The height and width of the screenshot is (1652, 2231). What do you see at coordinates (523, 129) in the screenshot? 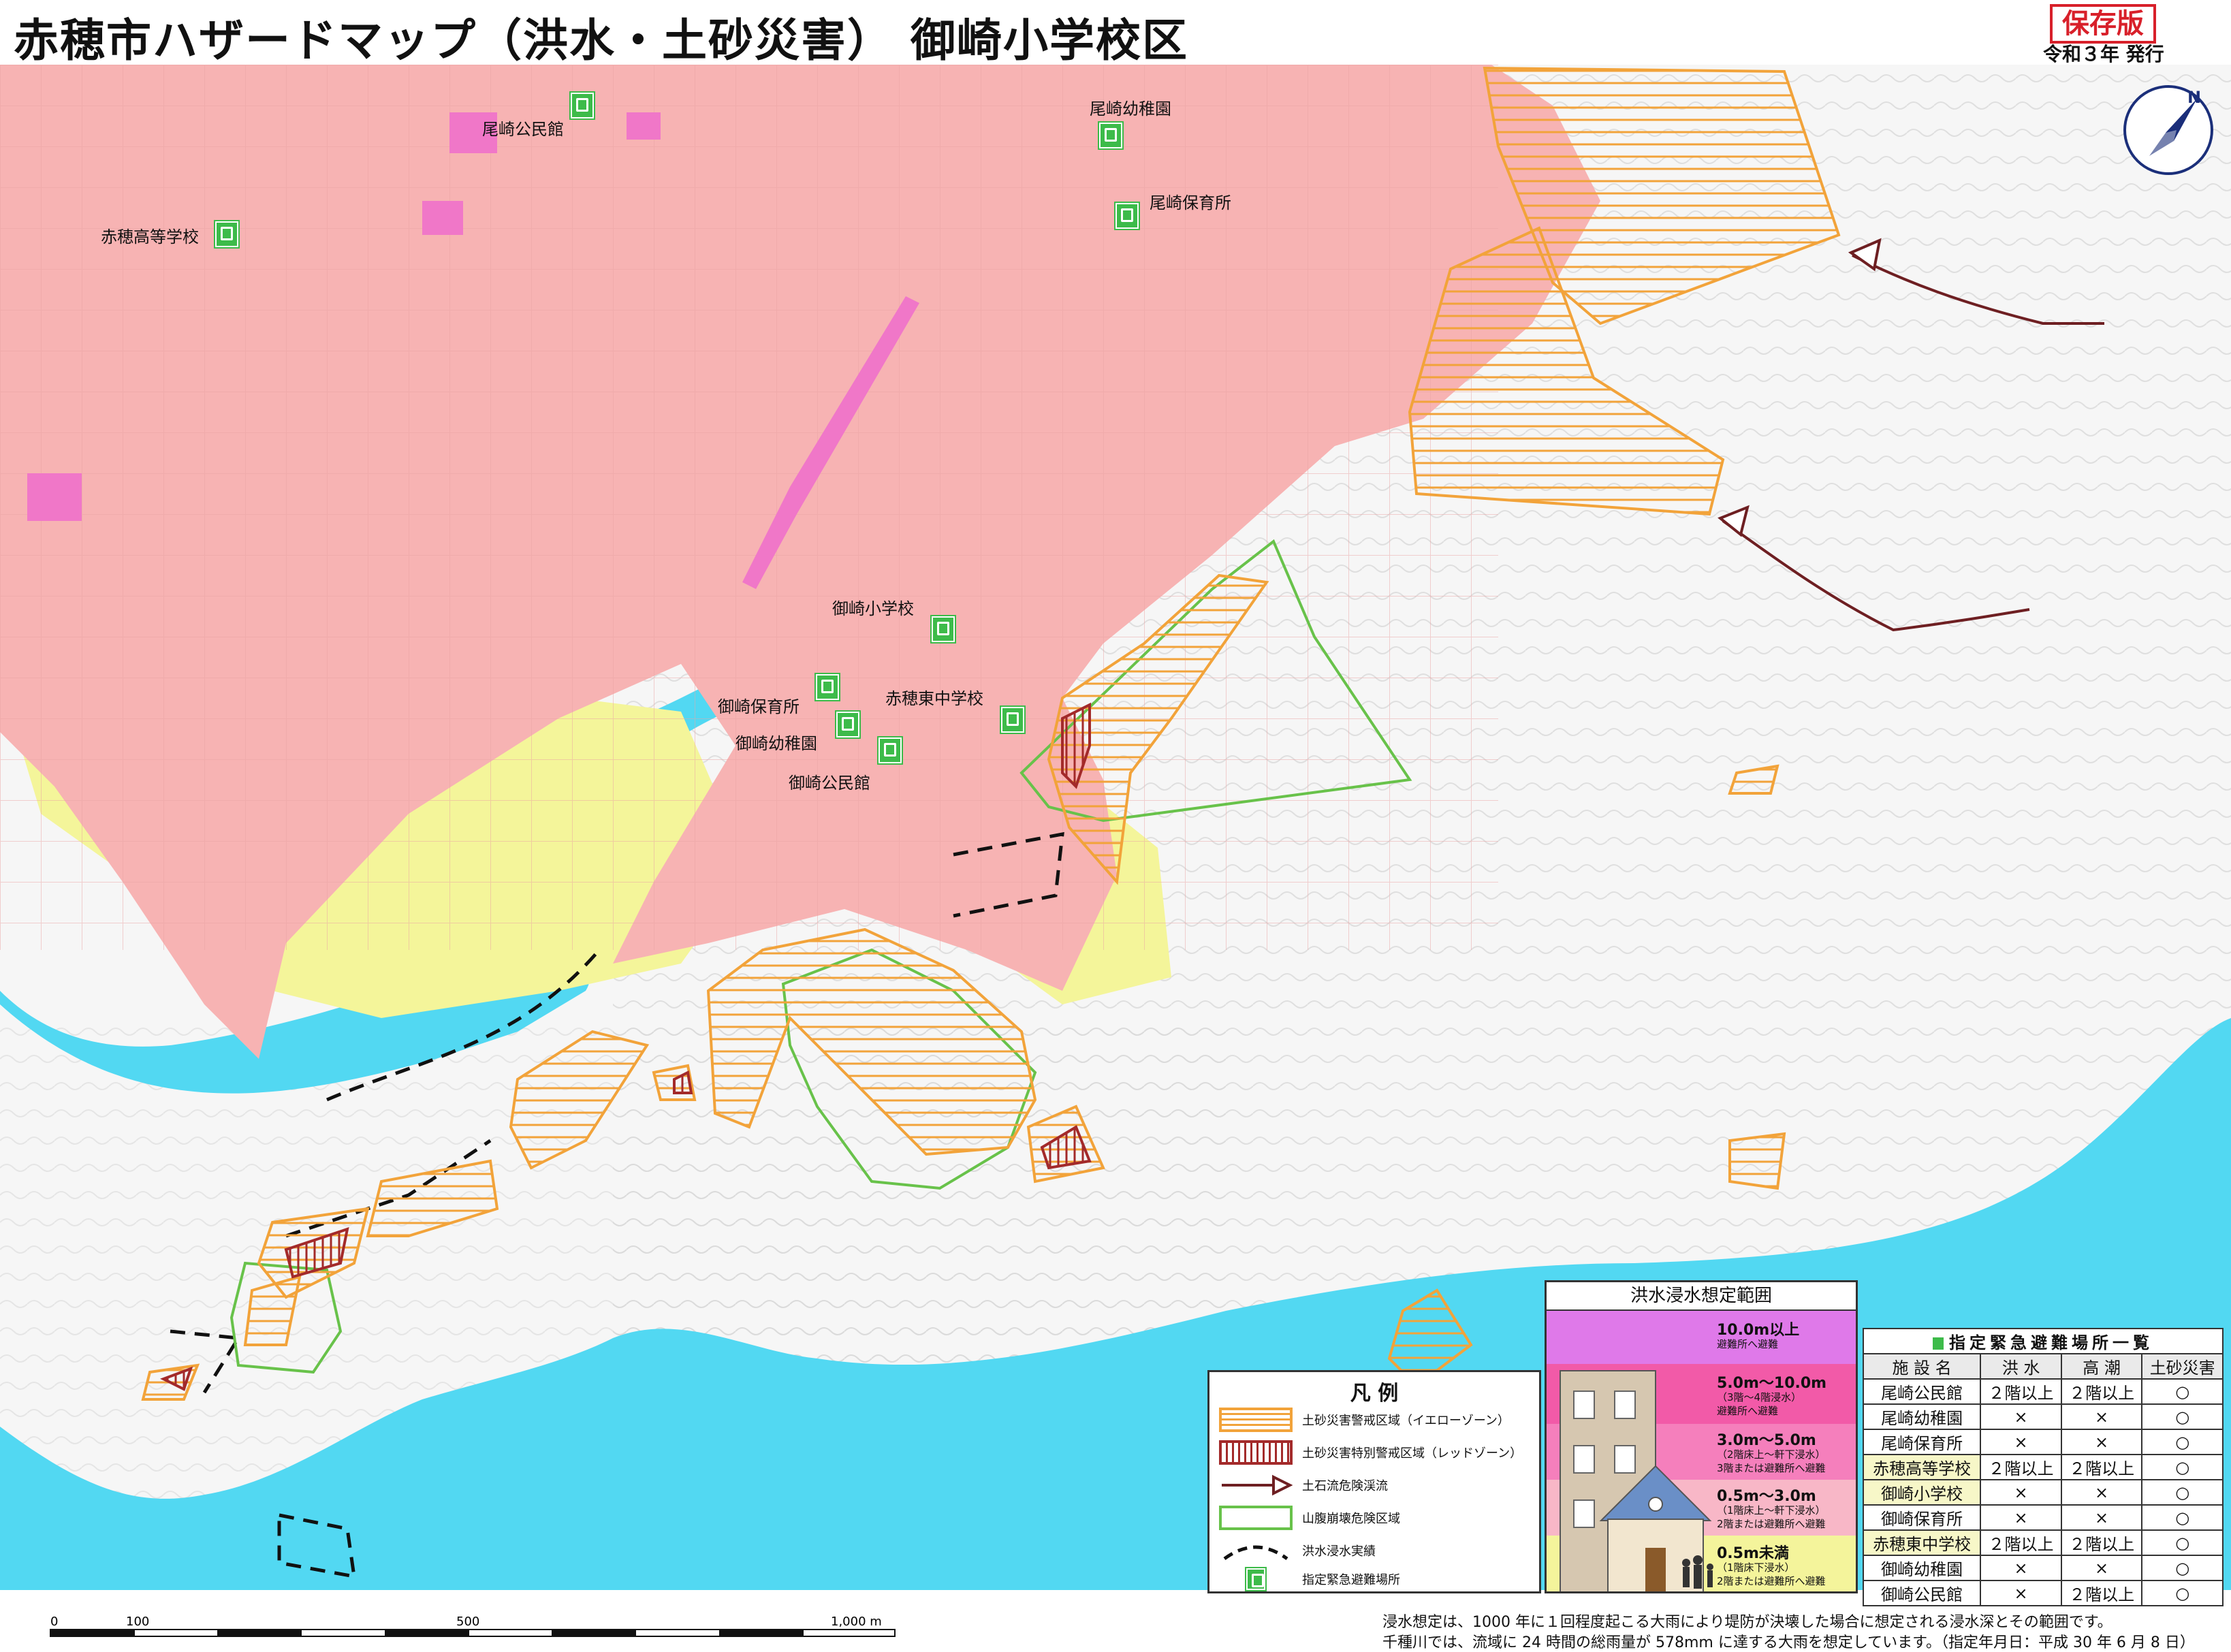
I see `place-label-ozaki-kominkan: 尾崎公民館` at bounding box center [523, 129].